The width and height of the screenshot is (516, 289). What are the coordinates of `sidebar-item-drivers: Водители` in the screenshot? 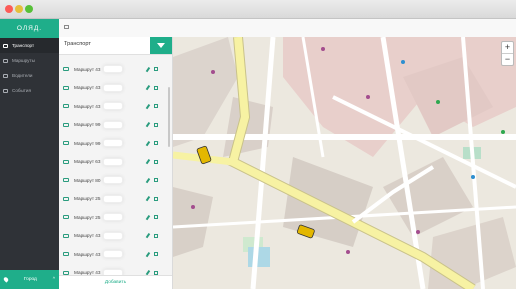 It's located at (29, 75).